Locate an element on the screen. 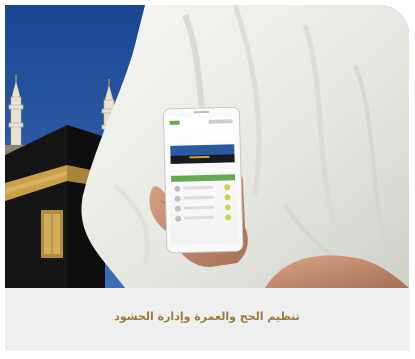 The image size is (415, 359). smartphone is located at coordinates (203, 180).